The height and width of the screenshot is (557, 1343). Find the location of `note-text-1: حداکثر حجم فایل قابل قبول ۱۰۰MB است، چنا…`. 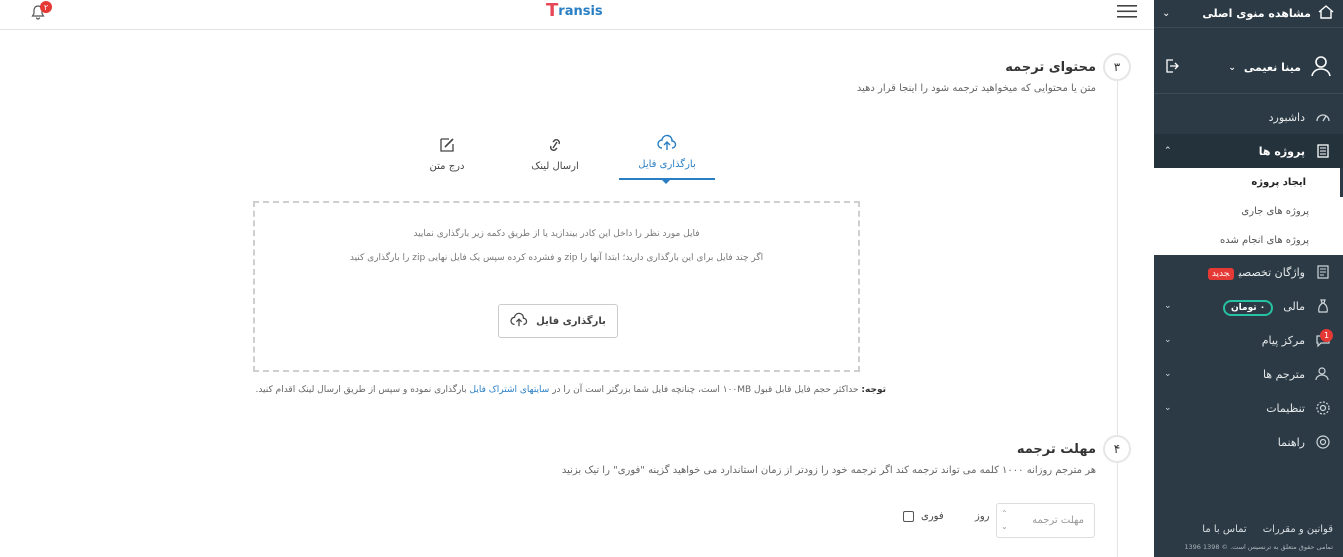

note-text-1: حداکثر حجم فایل قابل قبول ۱۰۰MB است، چنا… is located at coordinates (705, 390).